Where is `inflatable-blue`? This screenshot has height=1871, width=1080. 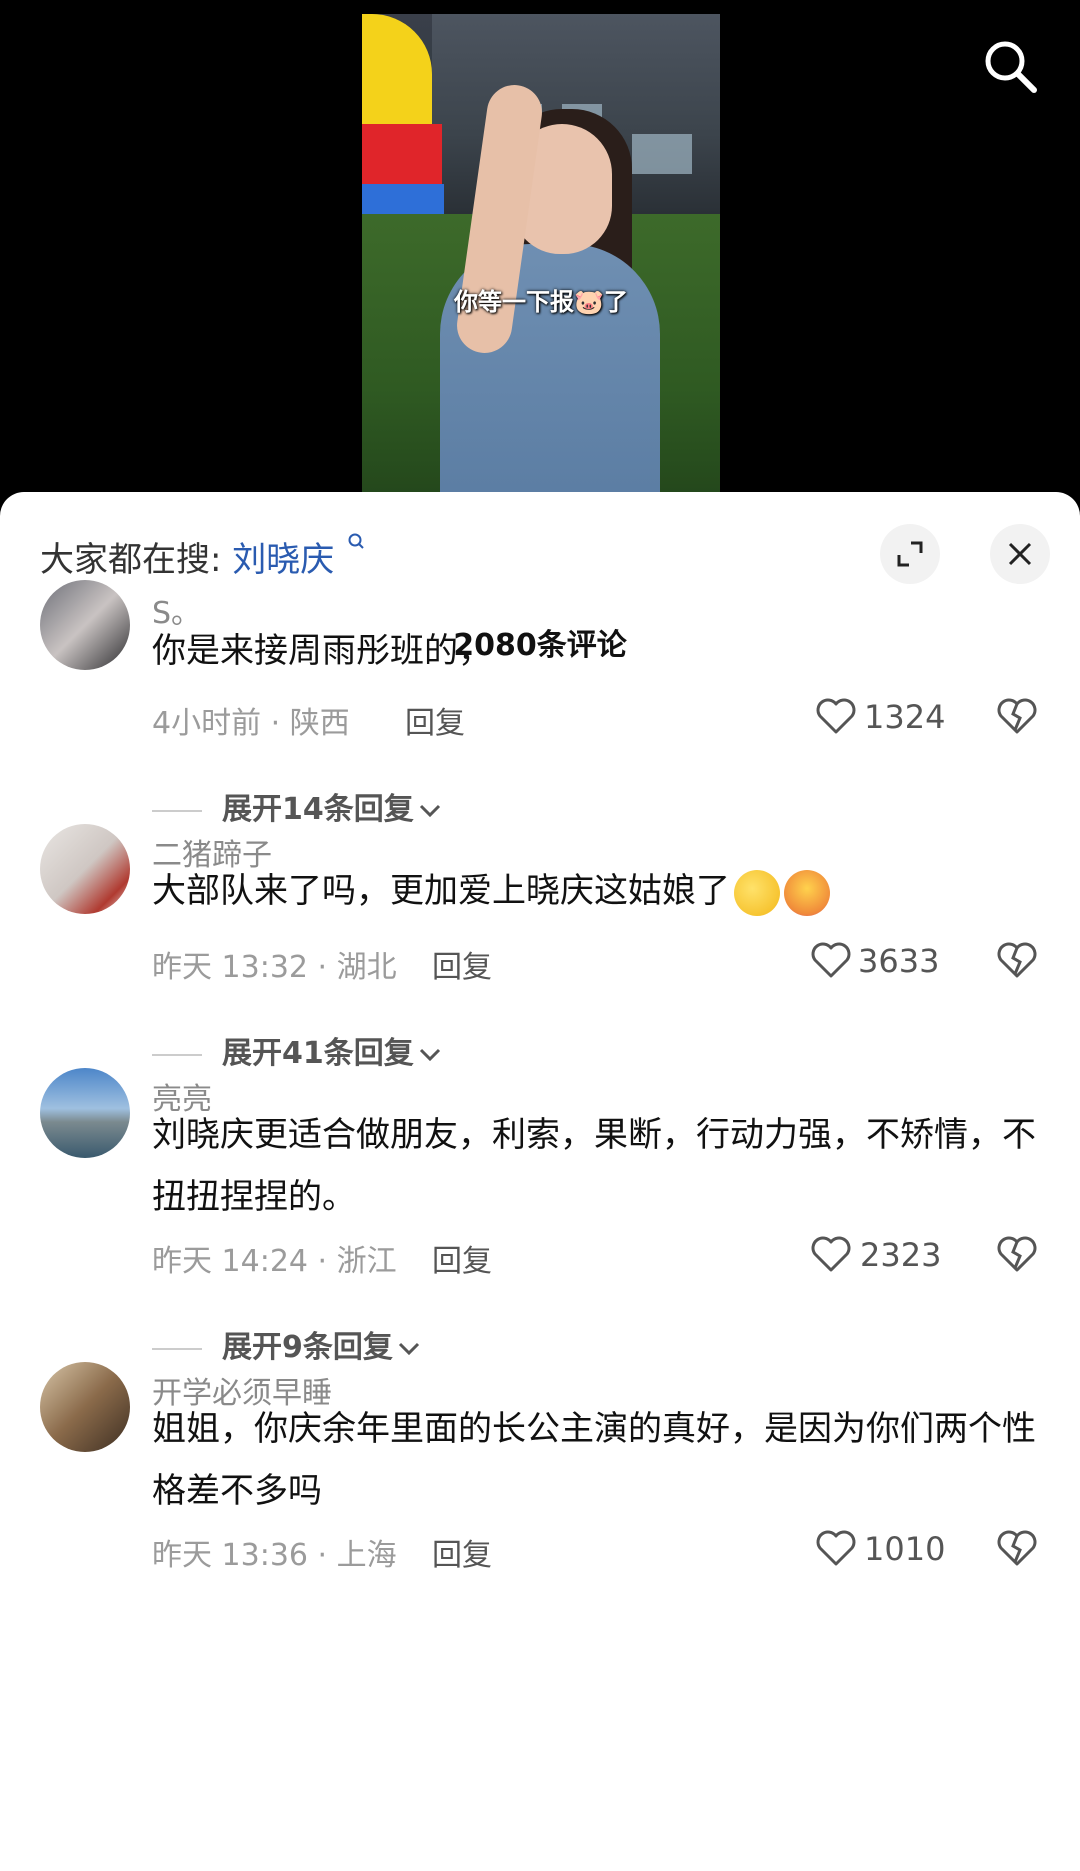
inflatable-blue is located at coordinates (403, 199).